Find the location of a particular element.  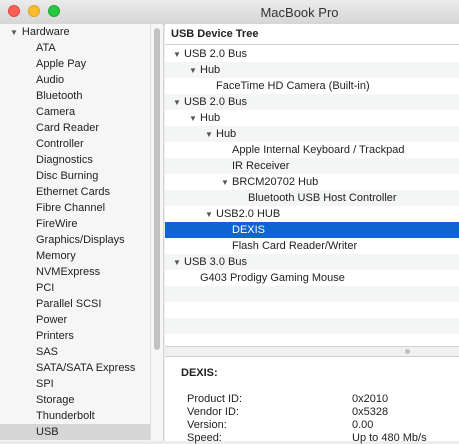

sidebar-item-graphics-displays: Graphics/Displays is located at coordinates (75, 240).